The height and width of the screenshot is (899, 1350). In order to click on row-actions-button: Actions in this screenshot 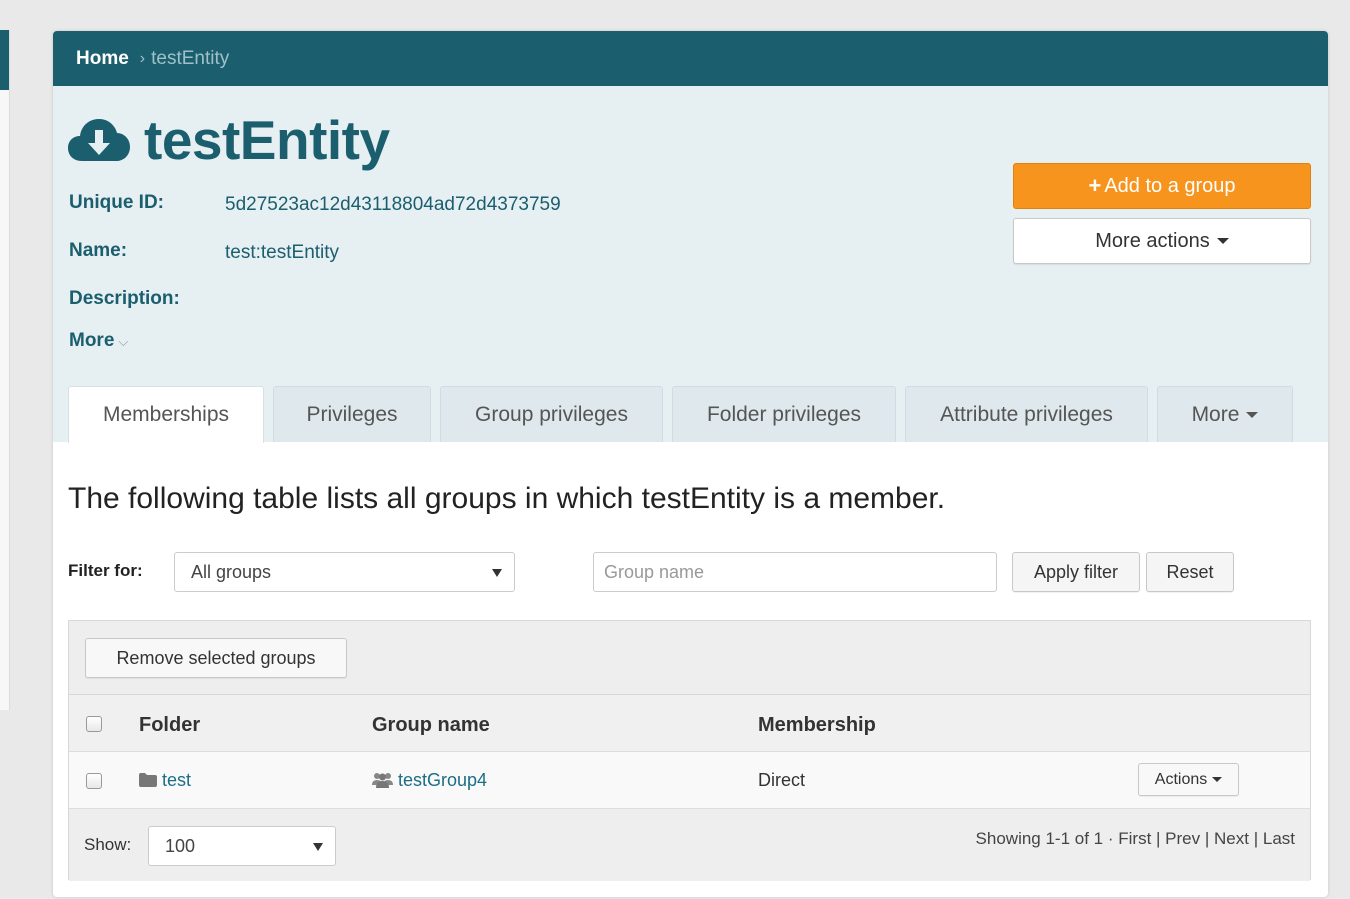, I will do `click(1188, 779)`.